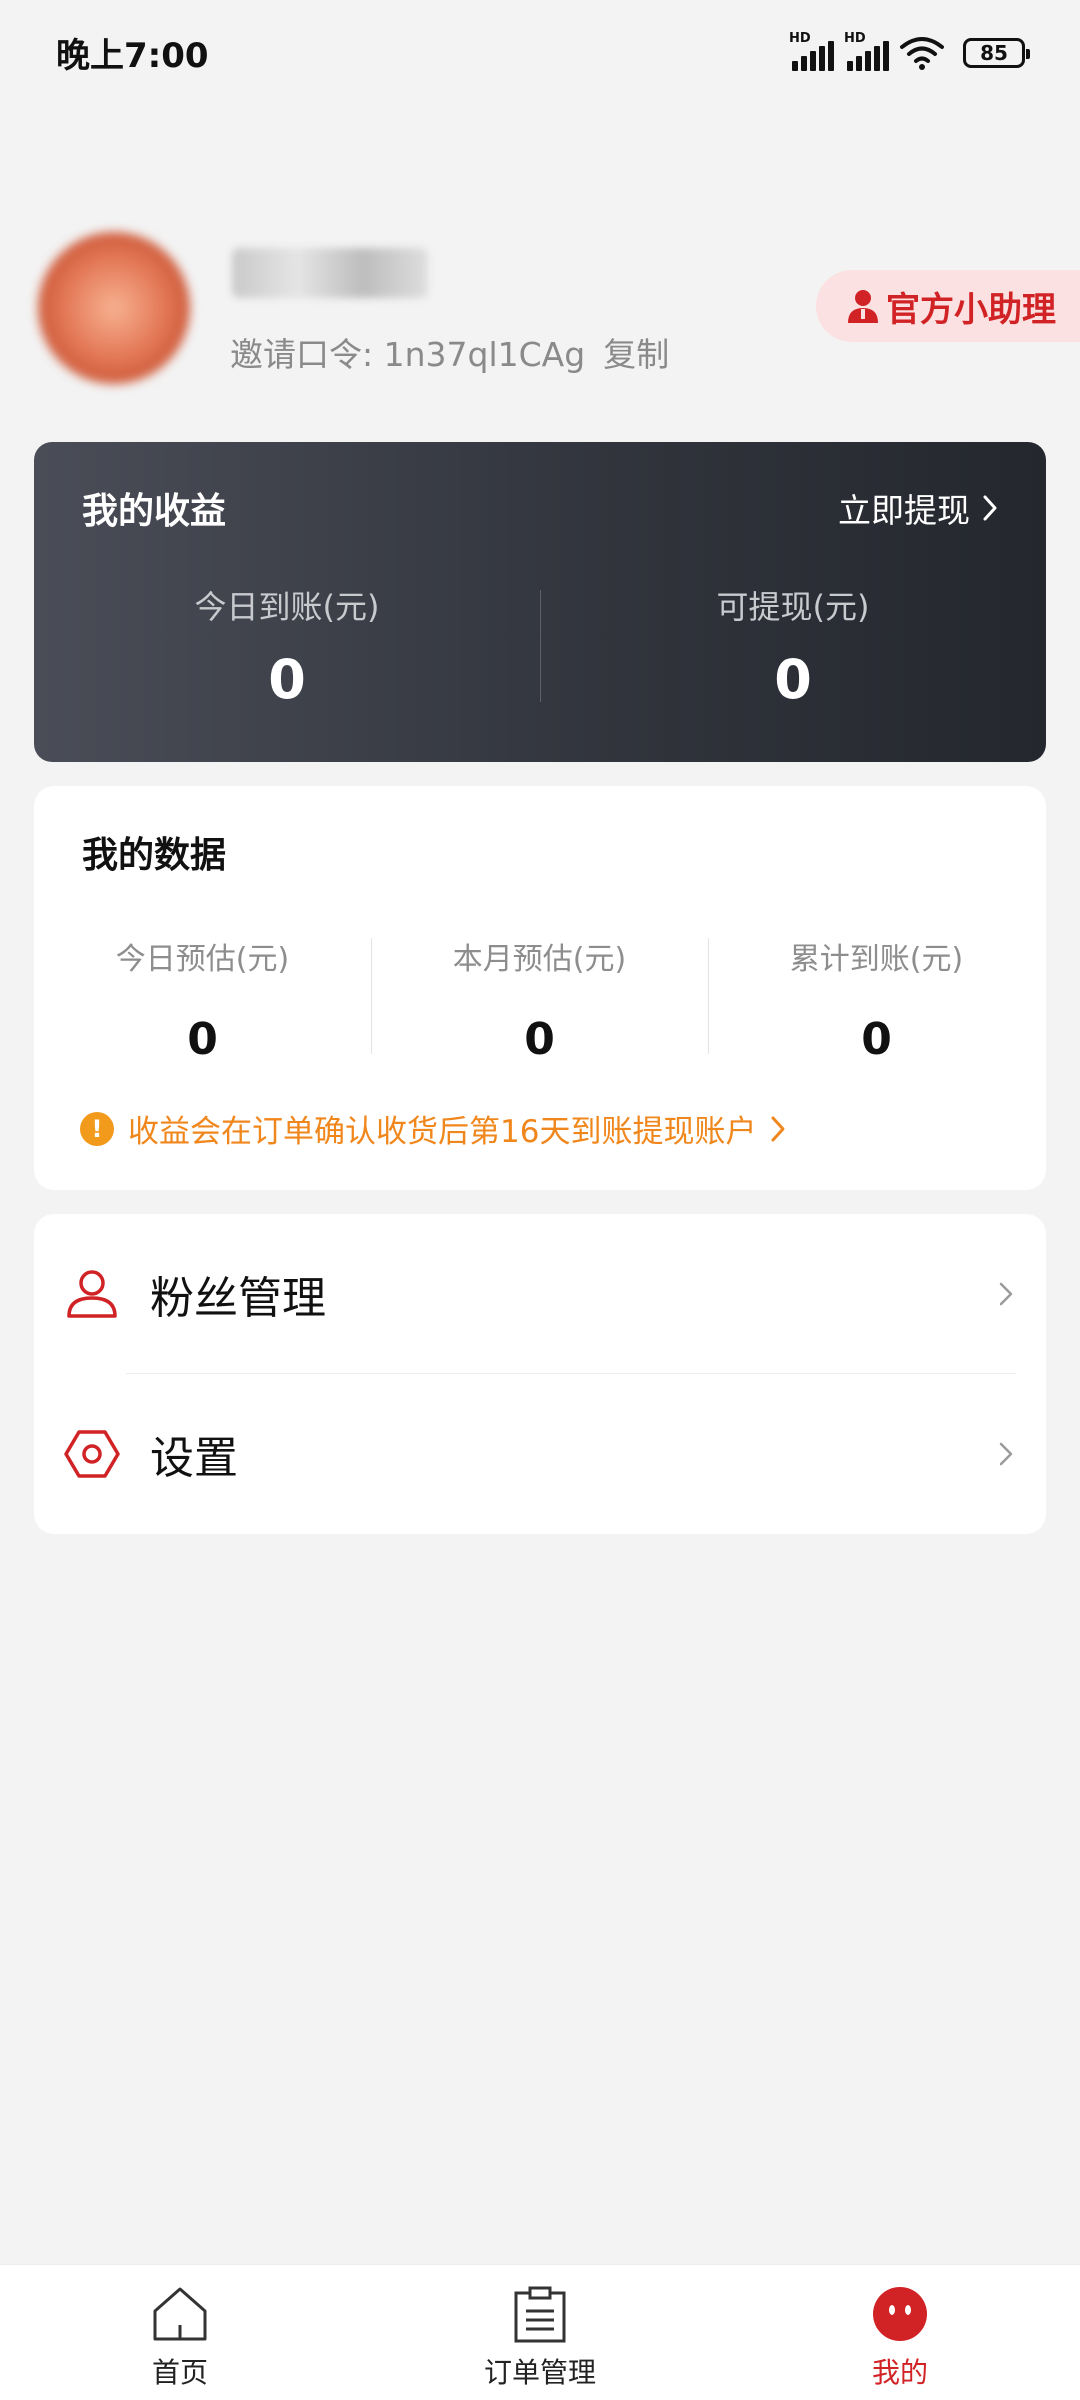  What do you see at coordinates (899, 2372) in the screenshot?
I see `nav-label: 我的` at bounding box center [899, 2372].